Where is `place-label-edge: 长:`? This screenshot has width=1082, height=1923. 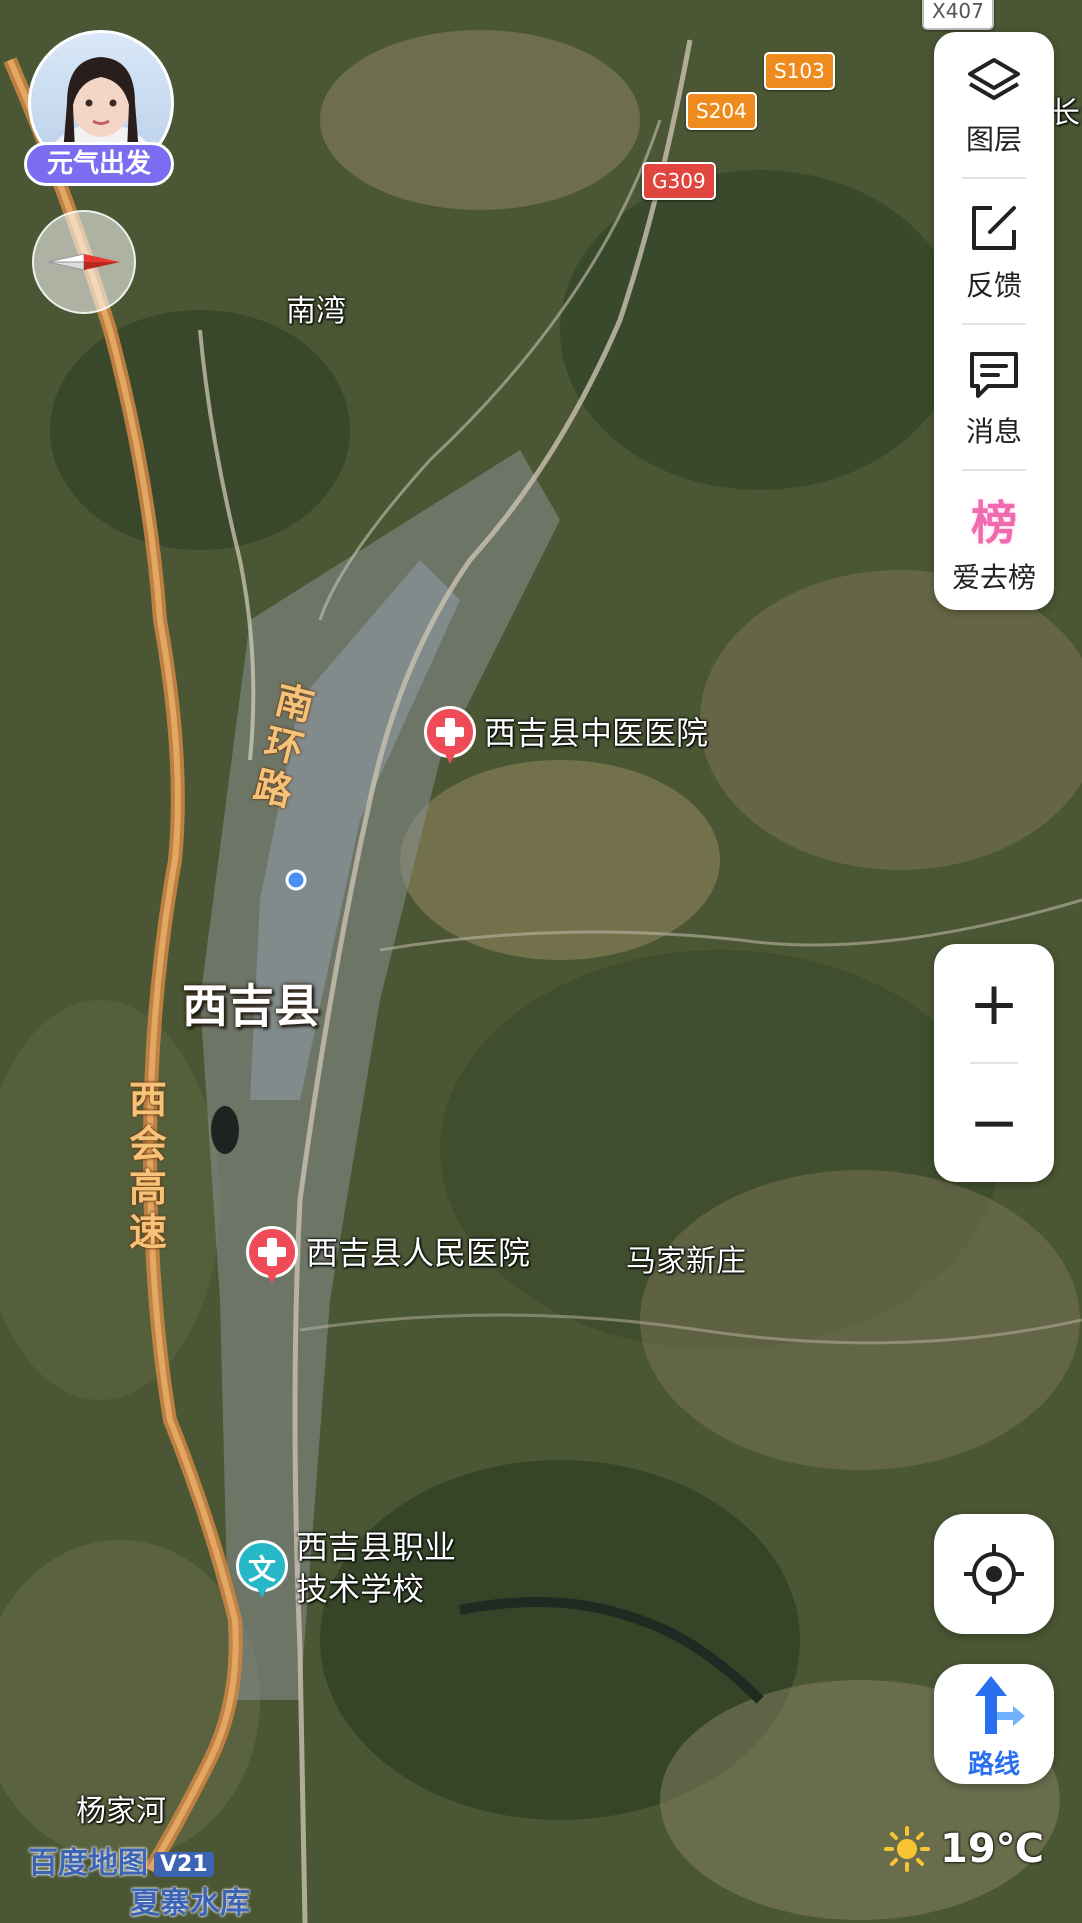 place-label-edge: 长: is located at coordinates (1066, 113).